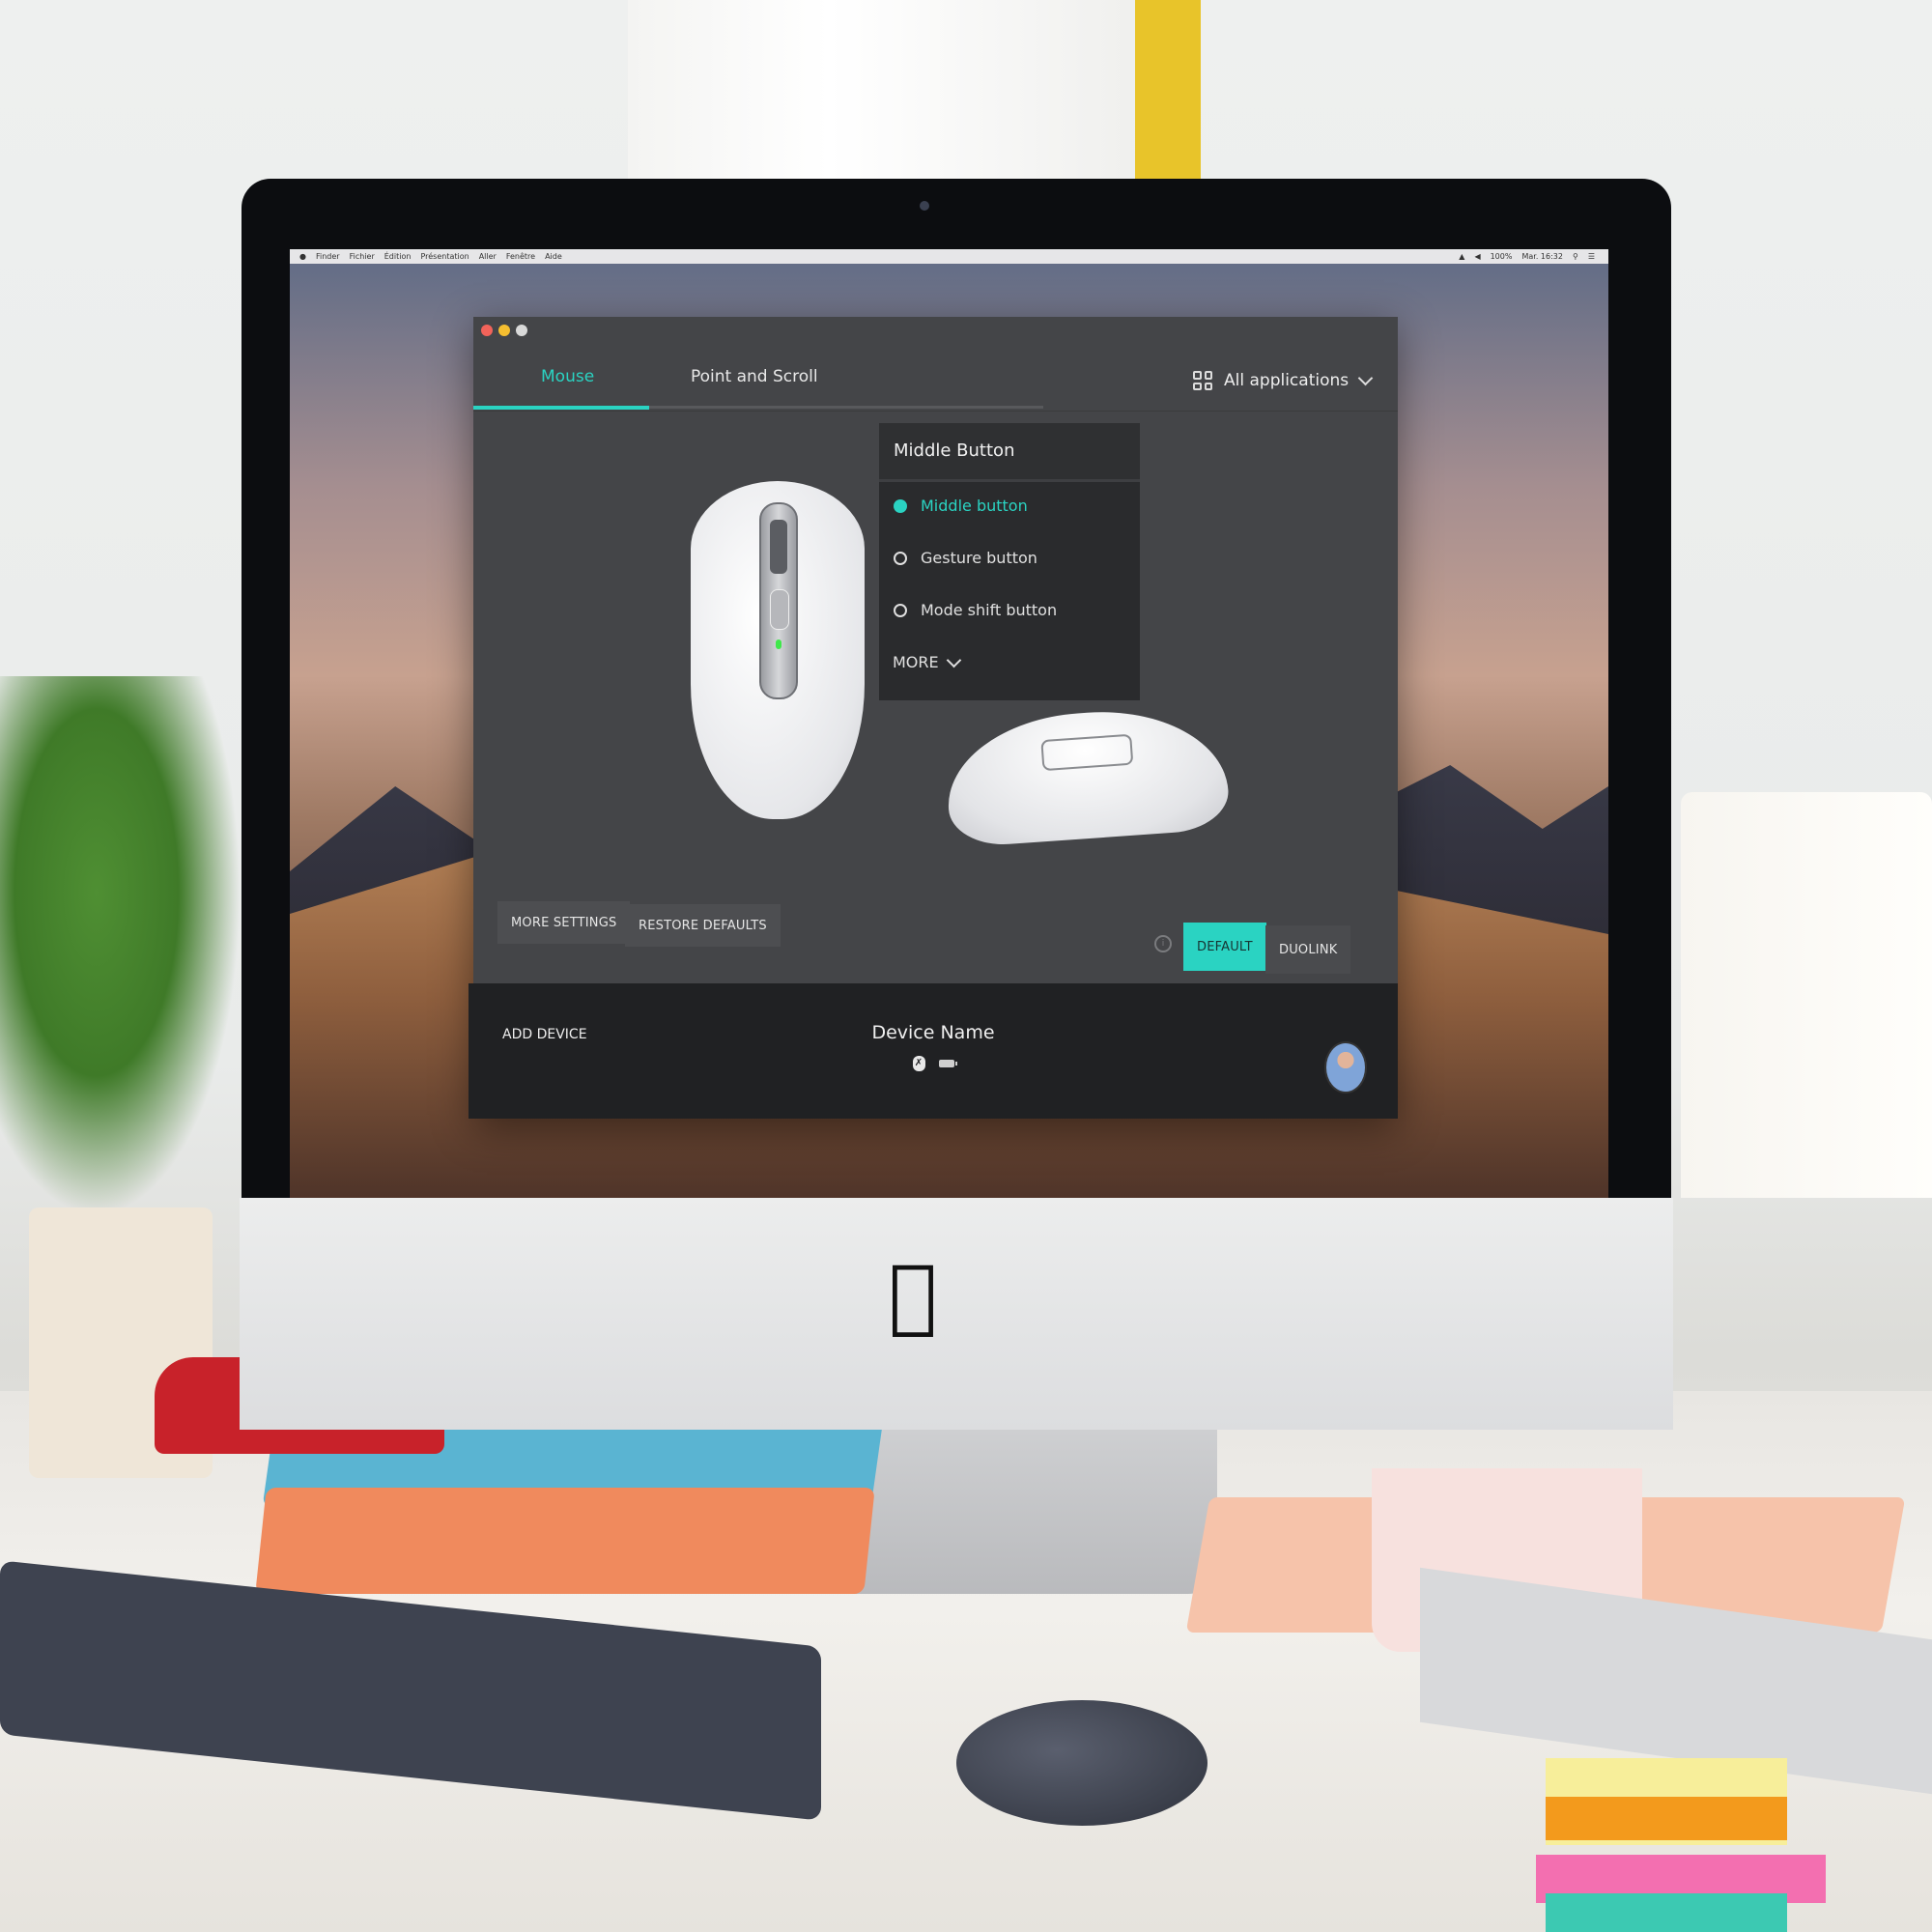 The height and width of the screenshot is (1932, 1932). I want to click on header-divider, so click(935, 411).